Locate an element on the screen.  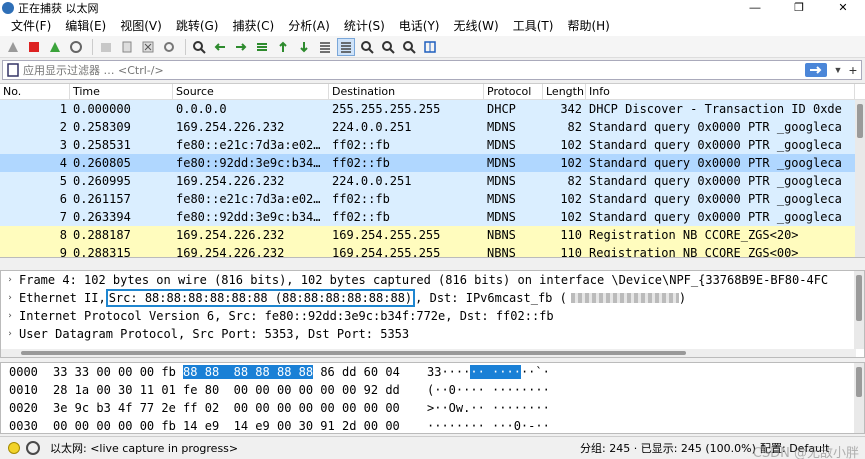
packet-cell-time: 0.258531 is located at coordinates (102, 145).